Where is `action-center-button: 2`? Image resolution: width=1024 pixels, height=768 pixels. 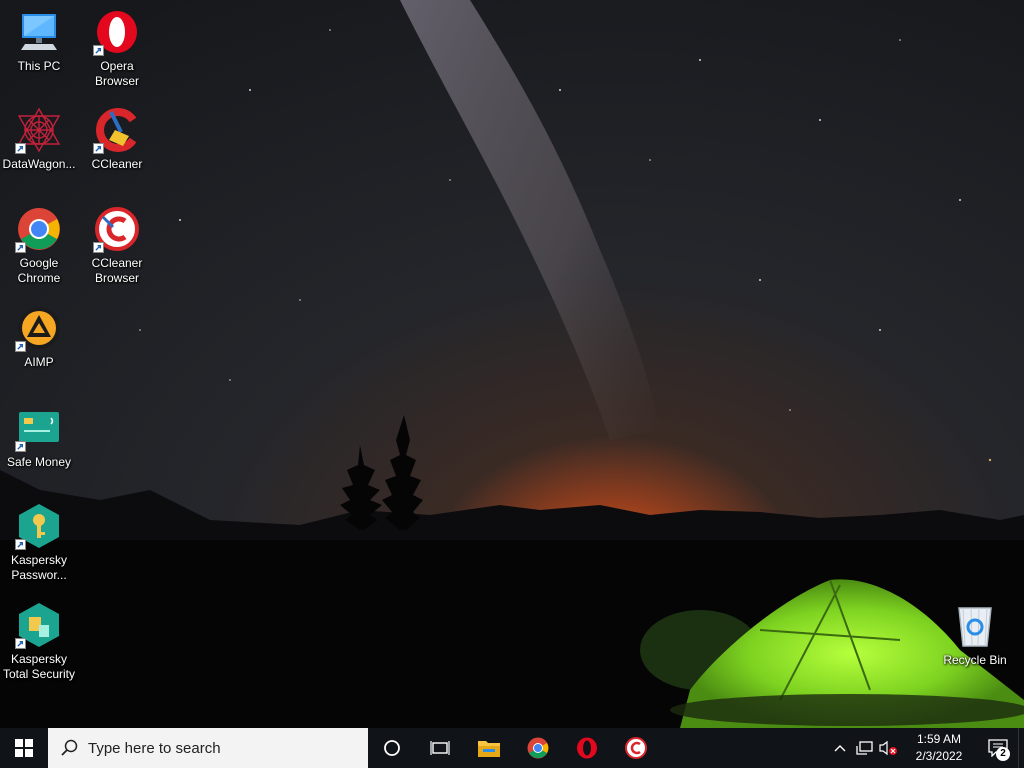
action-center-button: 2 is located at coordinates (998, 748).